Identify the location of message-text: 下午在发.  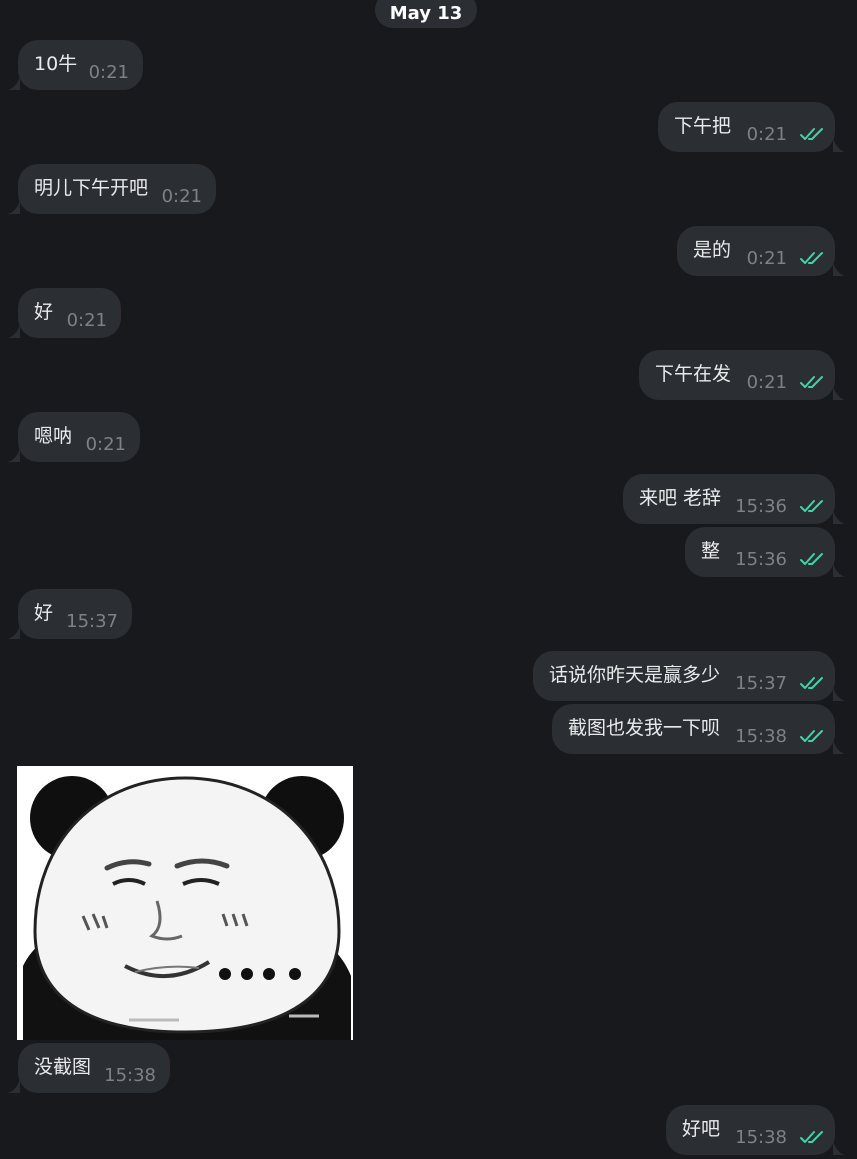
(693, 374).